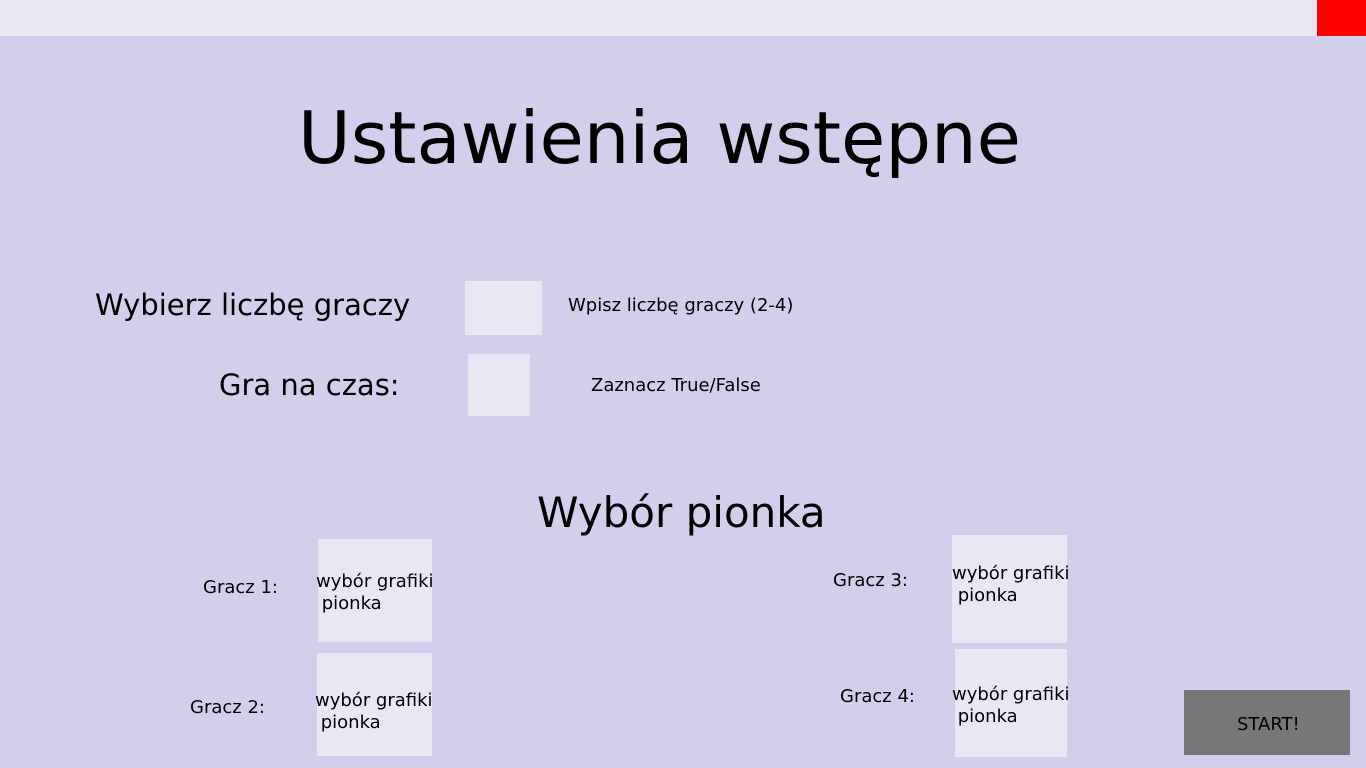 The image size is (1366, 768). What do you see at coordinates (877, 696) in the screenshot?
I see `player-4-label: Gracz 4:` at bounding box center [877, 696].